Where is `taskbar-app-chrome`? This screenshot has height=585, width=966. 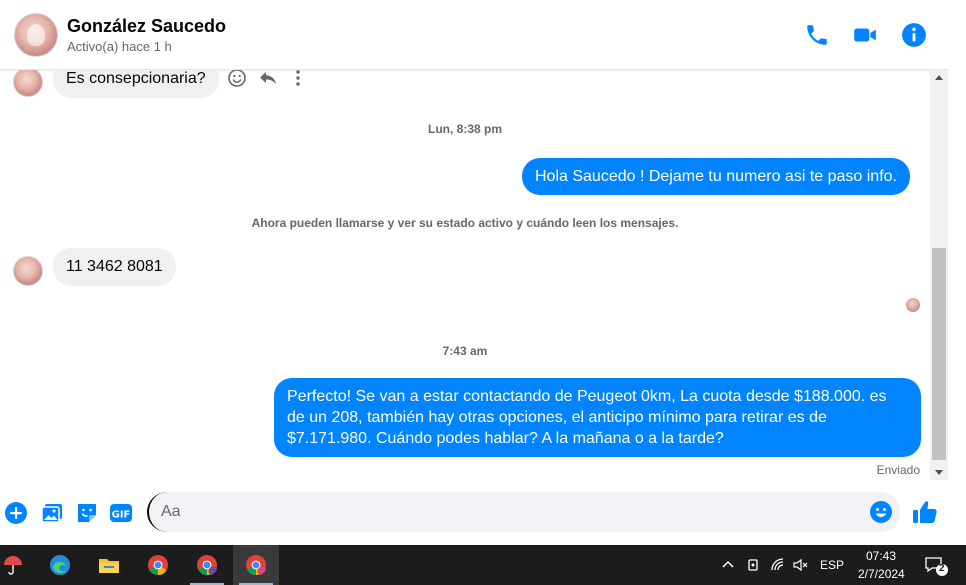 taskbar-app-chrome is located at coordinates (158, 565).